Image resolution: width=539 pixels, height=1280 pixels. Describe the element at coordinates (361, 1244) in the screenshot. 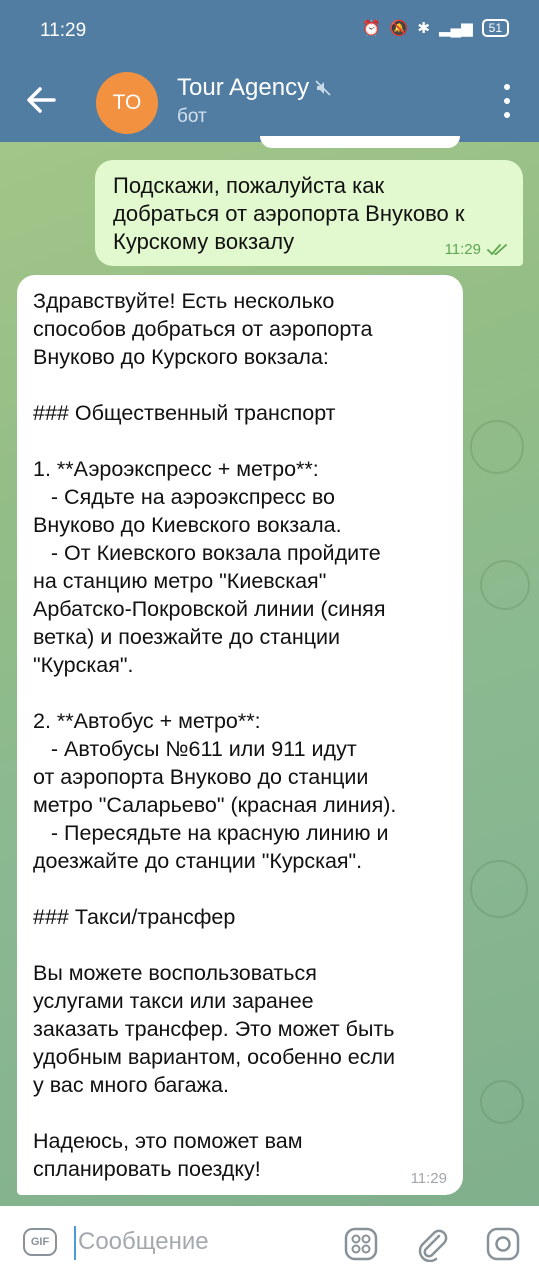

I see `sticker-icon` at that location.